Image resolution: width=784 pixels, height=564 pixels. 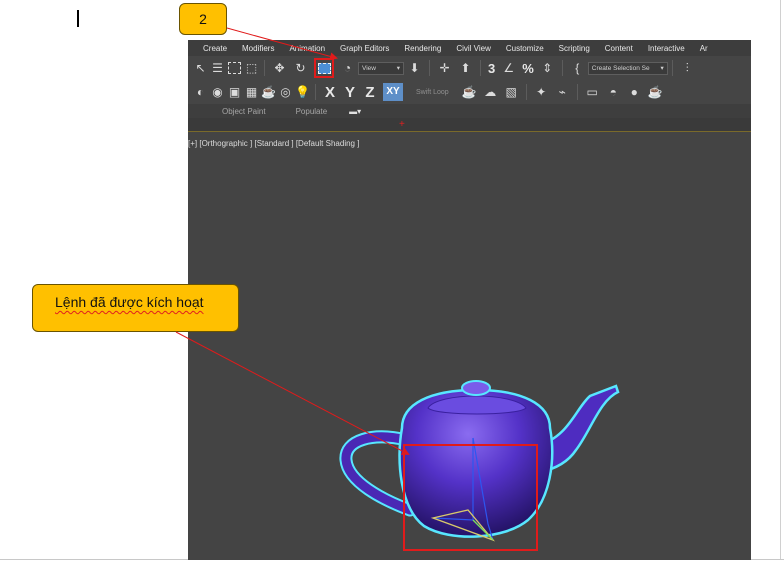 I want to click on activated-message-callout: Lệnh đã được kích hoạt, so click(x=135, y=308).